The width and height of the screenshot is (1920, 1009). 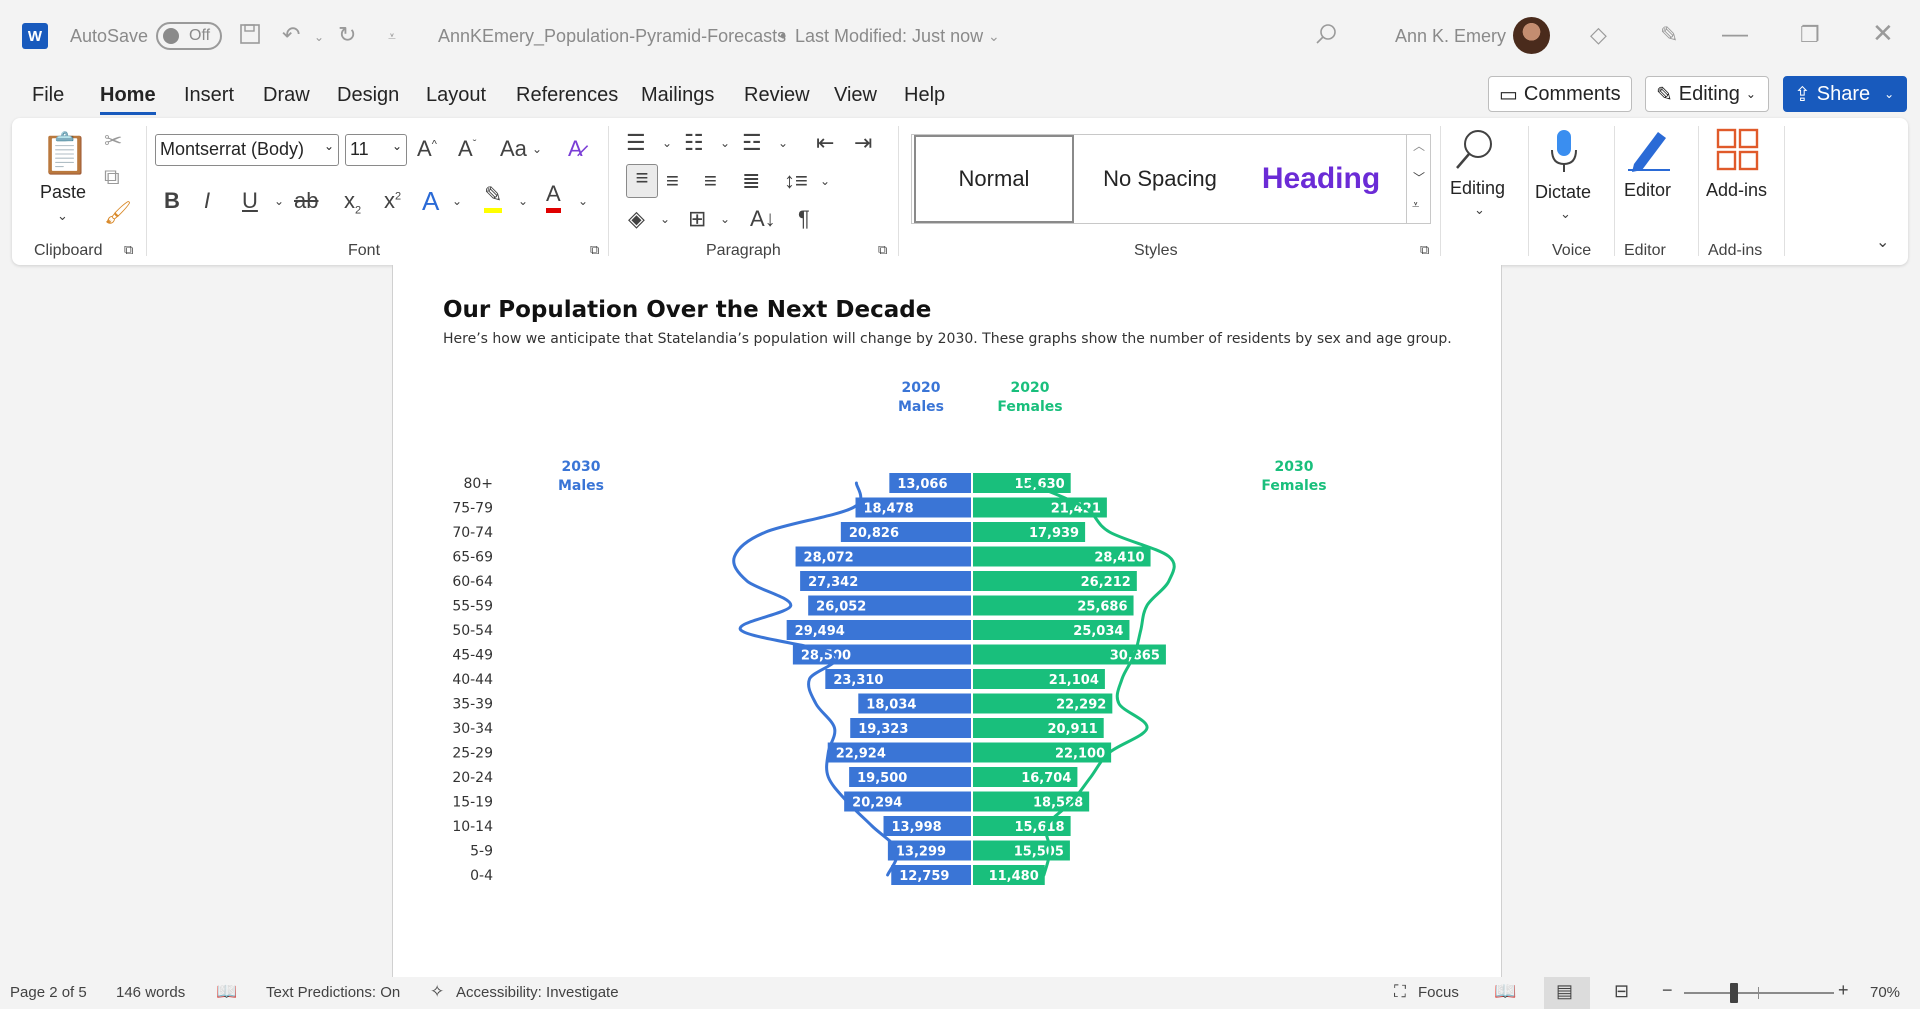 I want to click on tab-layout: Layout, so click(x=456, y=95).